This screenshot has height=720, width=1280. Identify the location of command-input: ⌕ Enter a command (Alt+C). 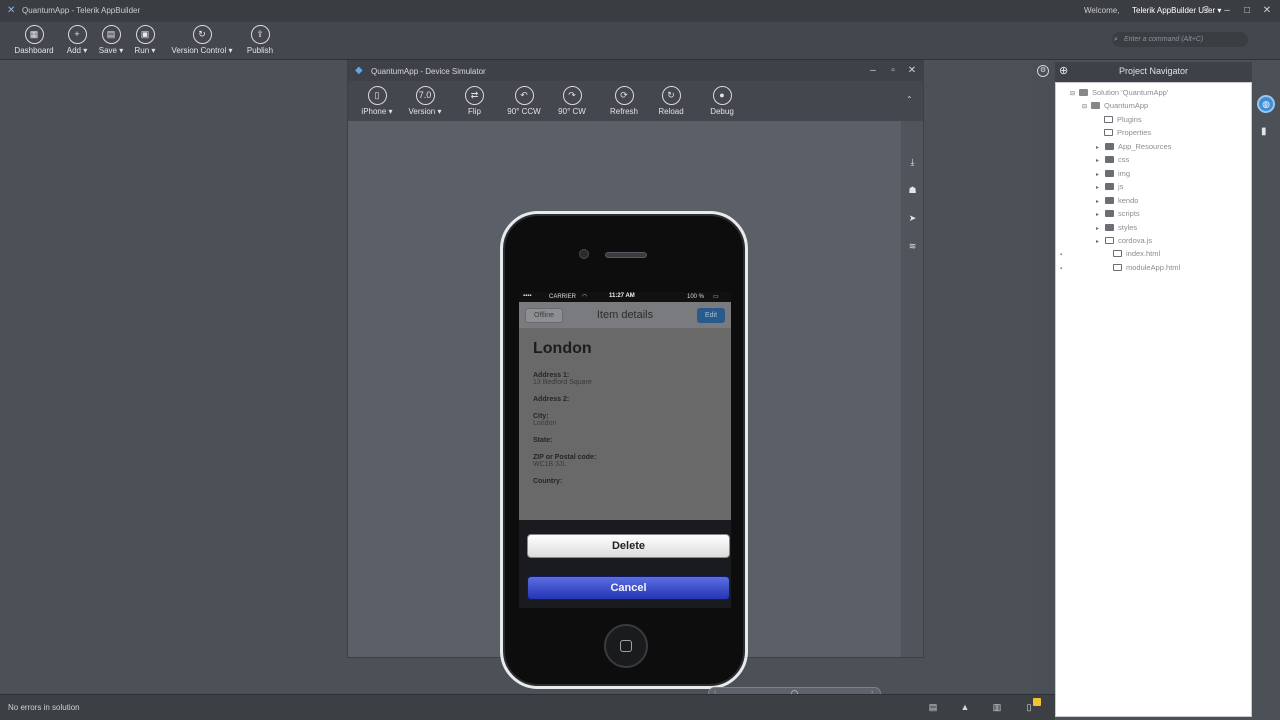
(1180, 39).